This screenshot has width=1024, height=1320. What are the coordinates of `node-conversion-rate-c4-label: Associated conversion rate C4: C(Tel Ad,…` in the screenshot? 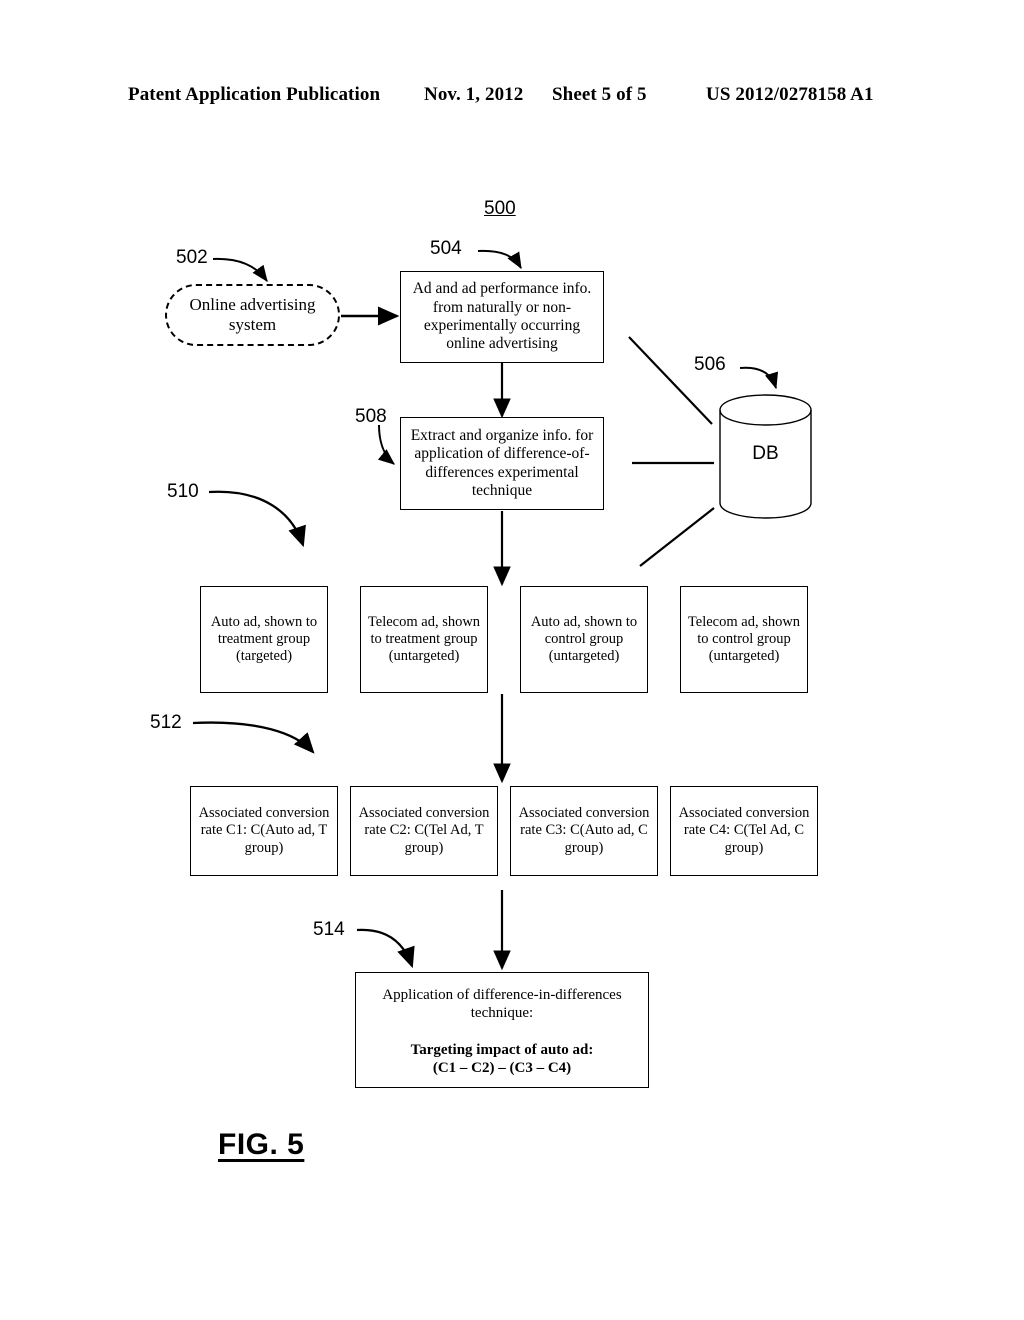 It's located at (744, 830).